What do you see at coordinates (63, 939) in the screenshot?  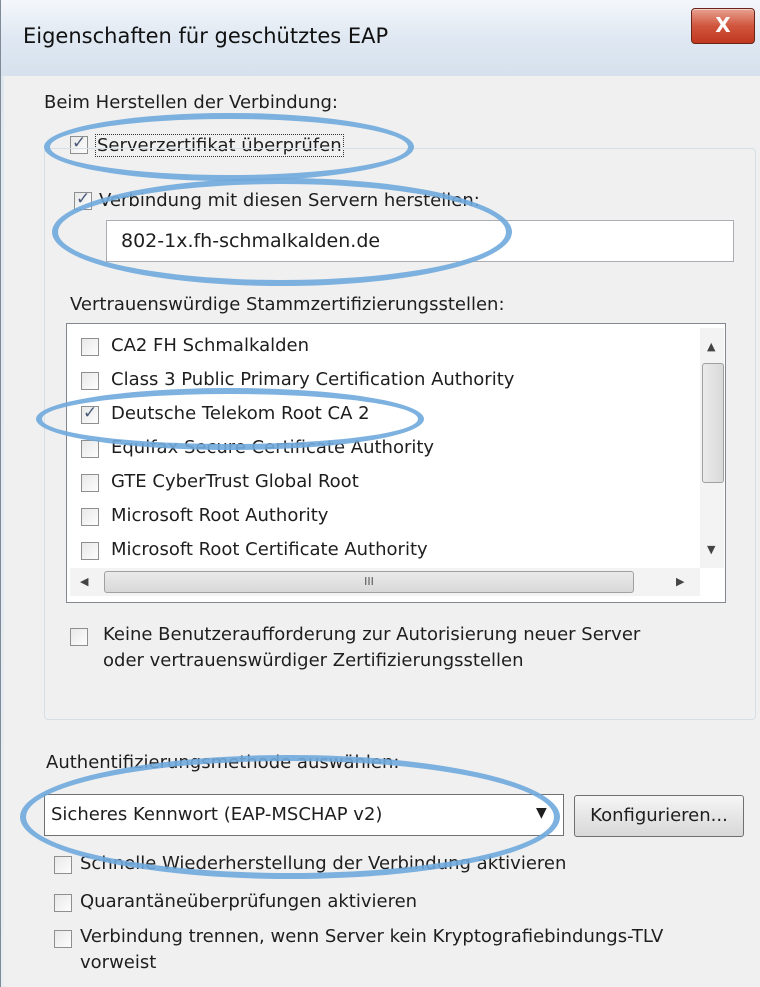 I see `disconnect-tlv-checkbox` at bounding box center [63, 939].